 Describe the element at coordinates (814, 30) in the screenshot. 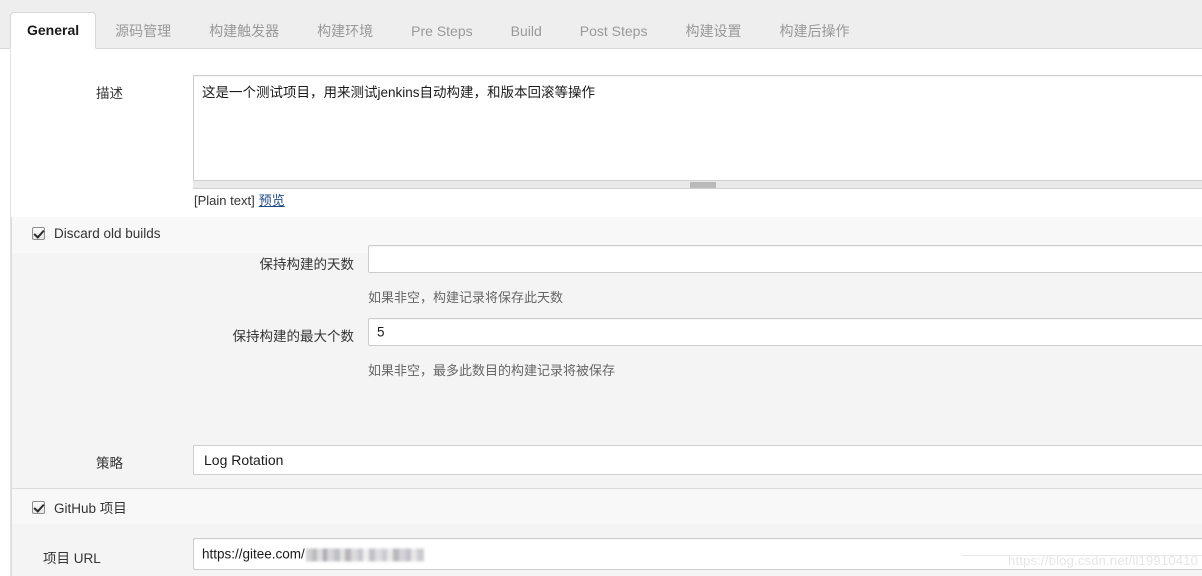

I see `tab-post-build: 构建后操作` at that location.